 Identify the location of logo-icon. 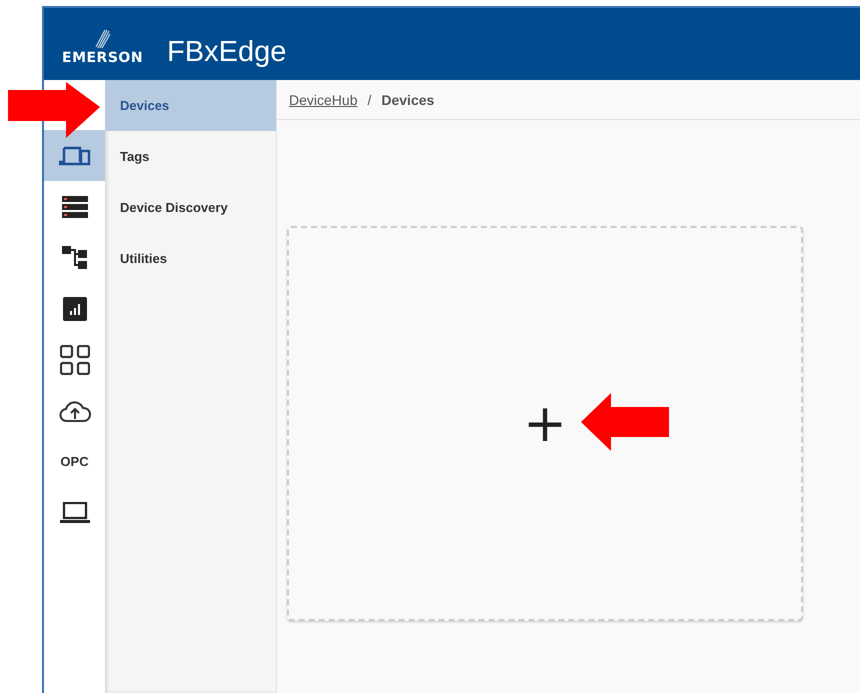
(102, 39).